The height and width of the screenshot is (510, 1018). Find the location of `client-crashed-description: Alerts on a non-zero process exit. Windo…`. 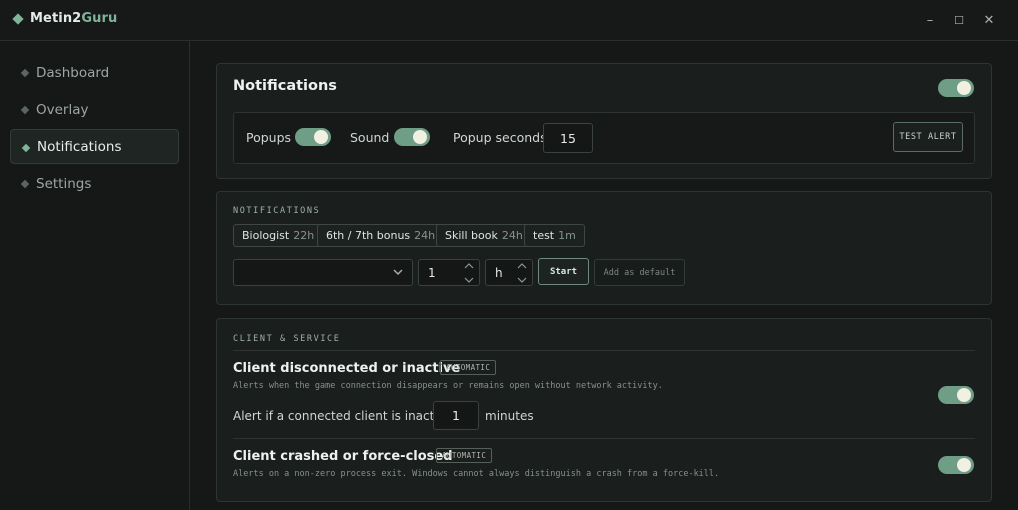

client-crashed-description: Alerts on a non-zero process exit. Windo… is located at coordinates (476, 474).